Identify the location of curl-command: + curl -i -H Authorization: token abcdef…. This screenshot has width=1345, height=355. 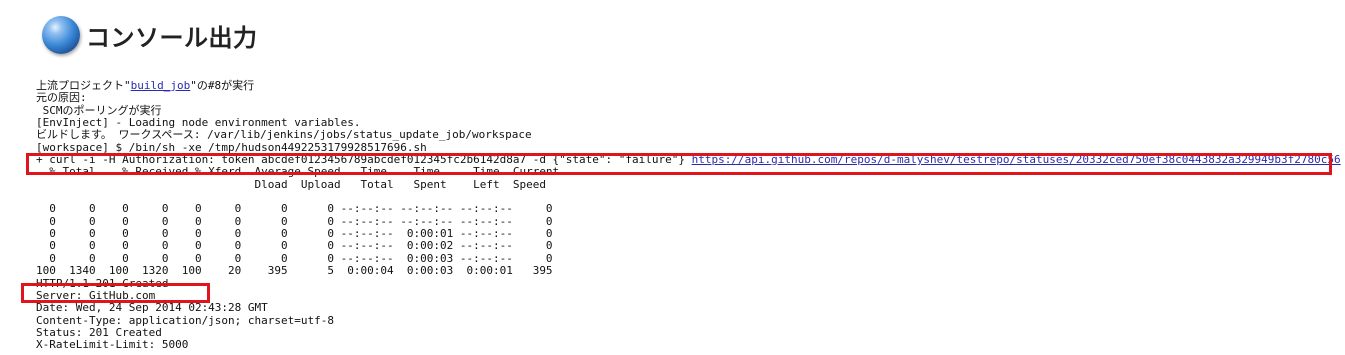
(364, 160).